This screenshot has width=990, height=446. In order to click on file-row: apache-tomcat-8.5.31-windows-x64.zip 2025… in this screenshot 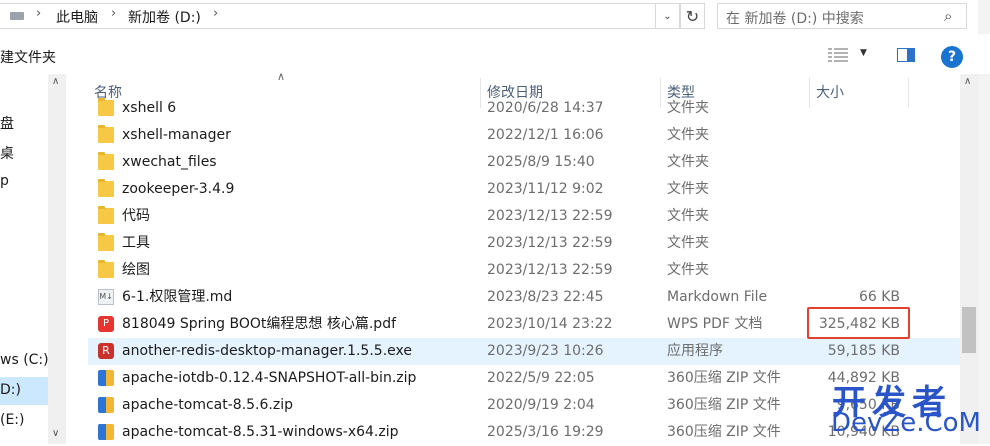, I will do `click(524, 432)`.